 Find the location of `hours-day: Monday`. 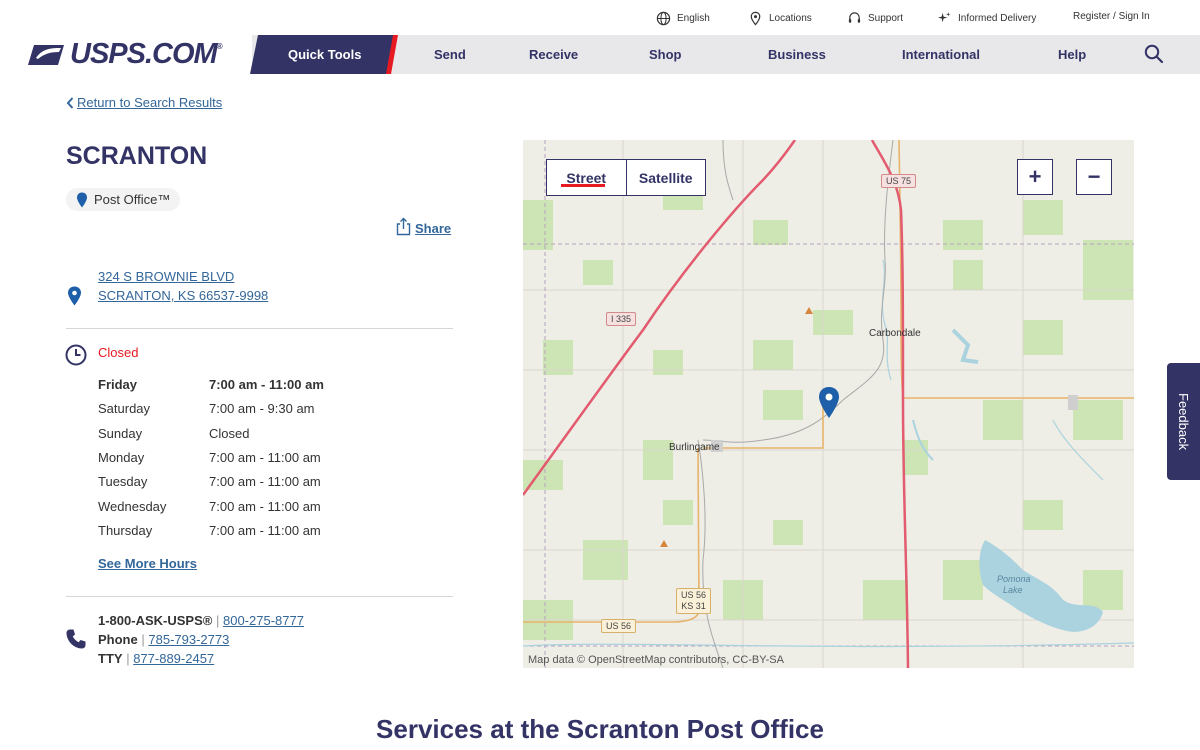

hours-day: Monday is located at coordinates (121, 457).